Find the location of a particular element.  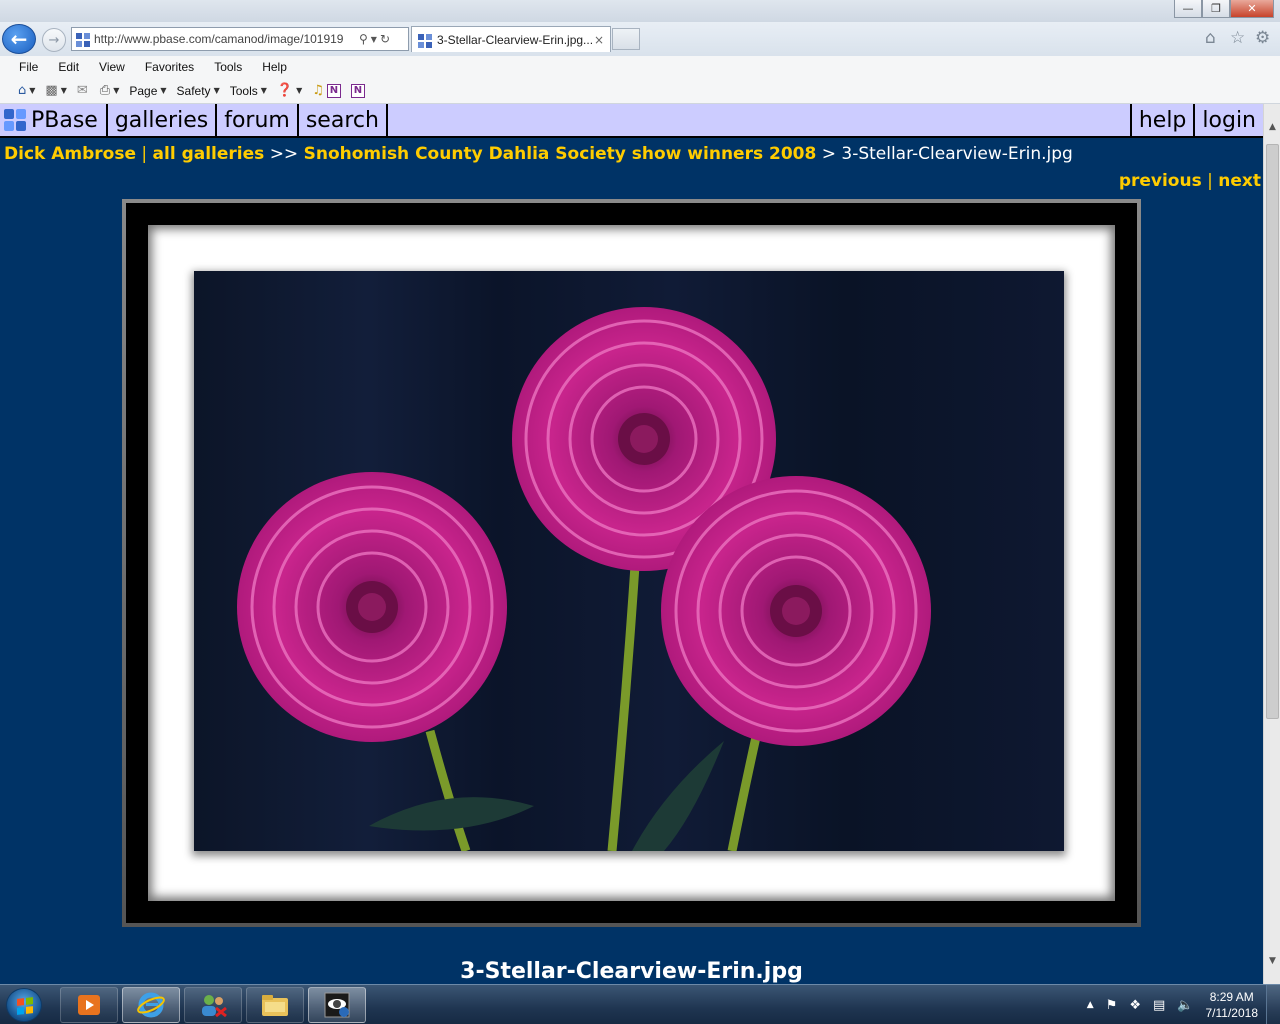

restore-icon: ❐ is located at coordinates (1216, 9).